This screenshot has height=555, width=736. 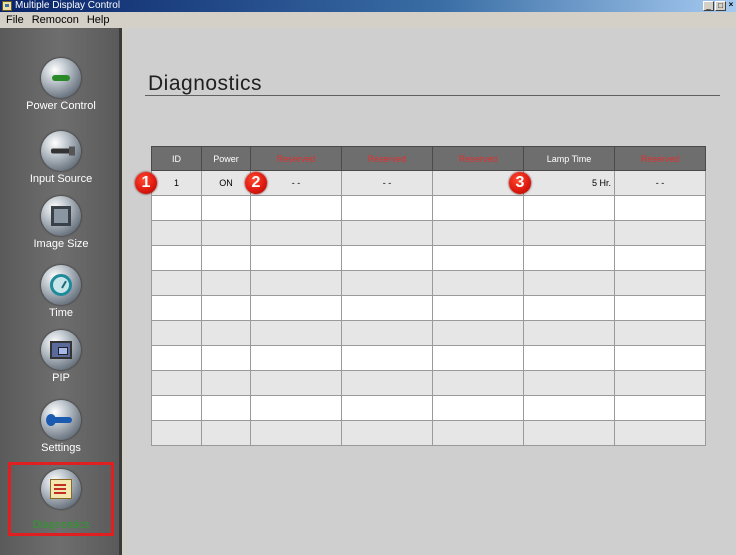 I want to click on window-title: Multiple Display Control, so click(x=68, y=5).